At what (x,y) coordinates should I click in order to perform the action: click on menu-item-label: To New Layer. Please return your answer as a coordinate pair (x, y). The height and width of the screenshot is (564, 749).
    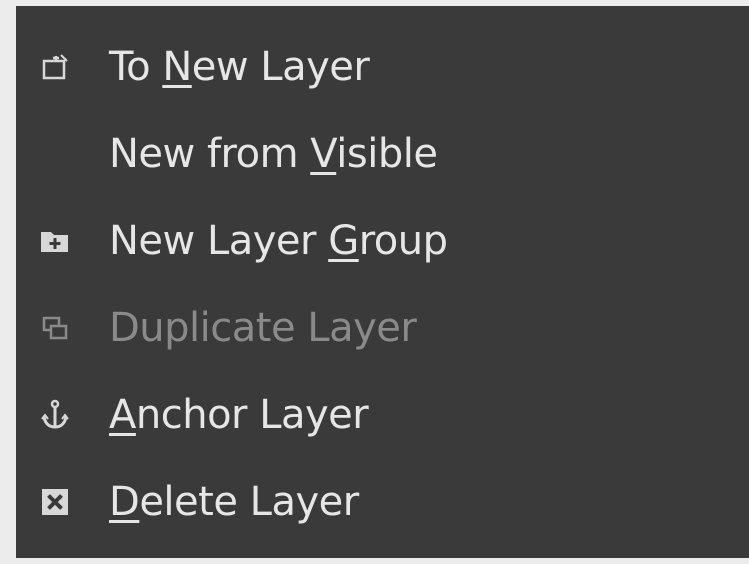
    Looking at the image, I should click on (239, 66).